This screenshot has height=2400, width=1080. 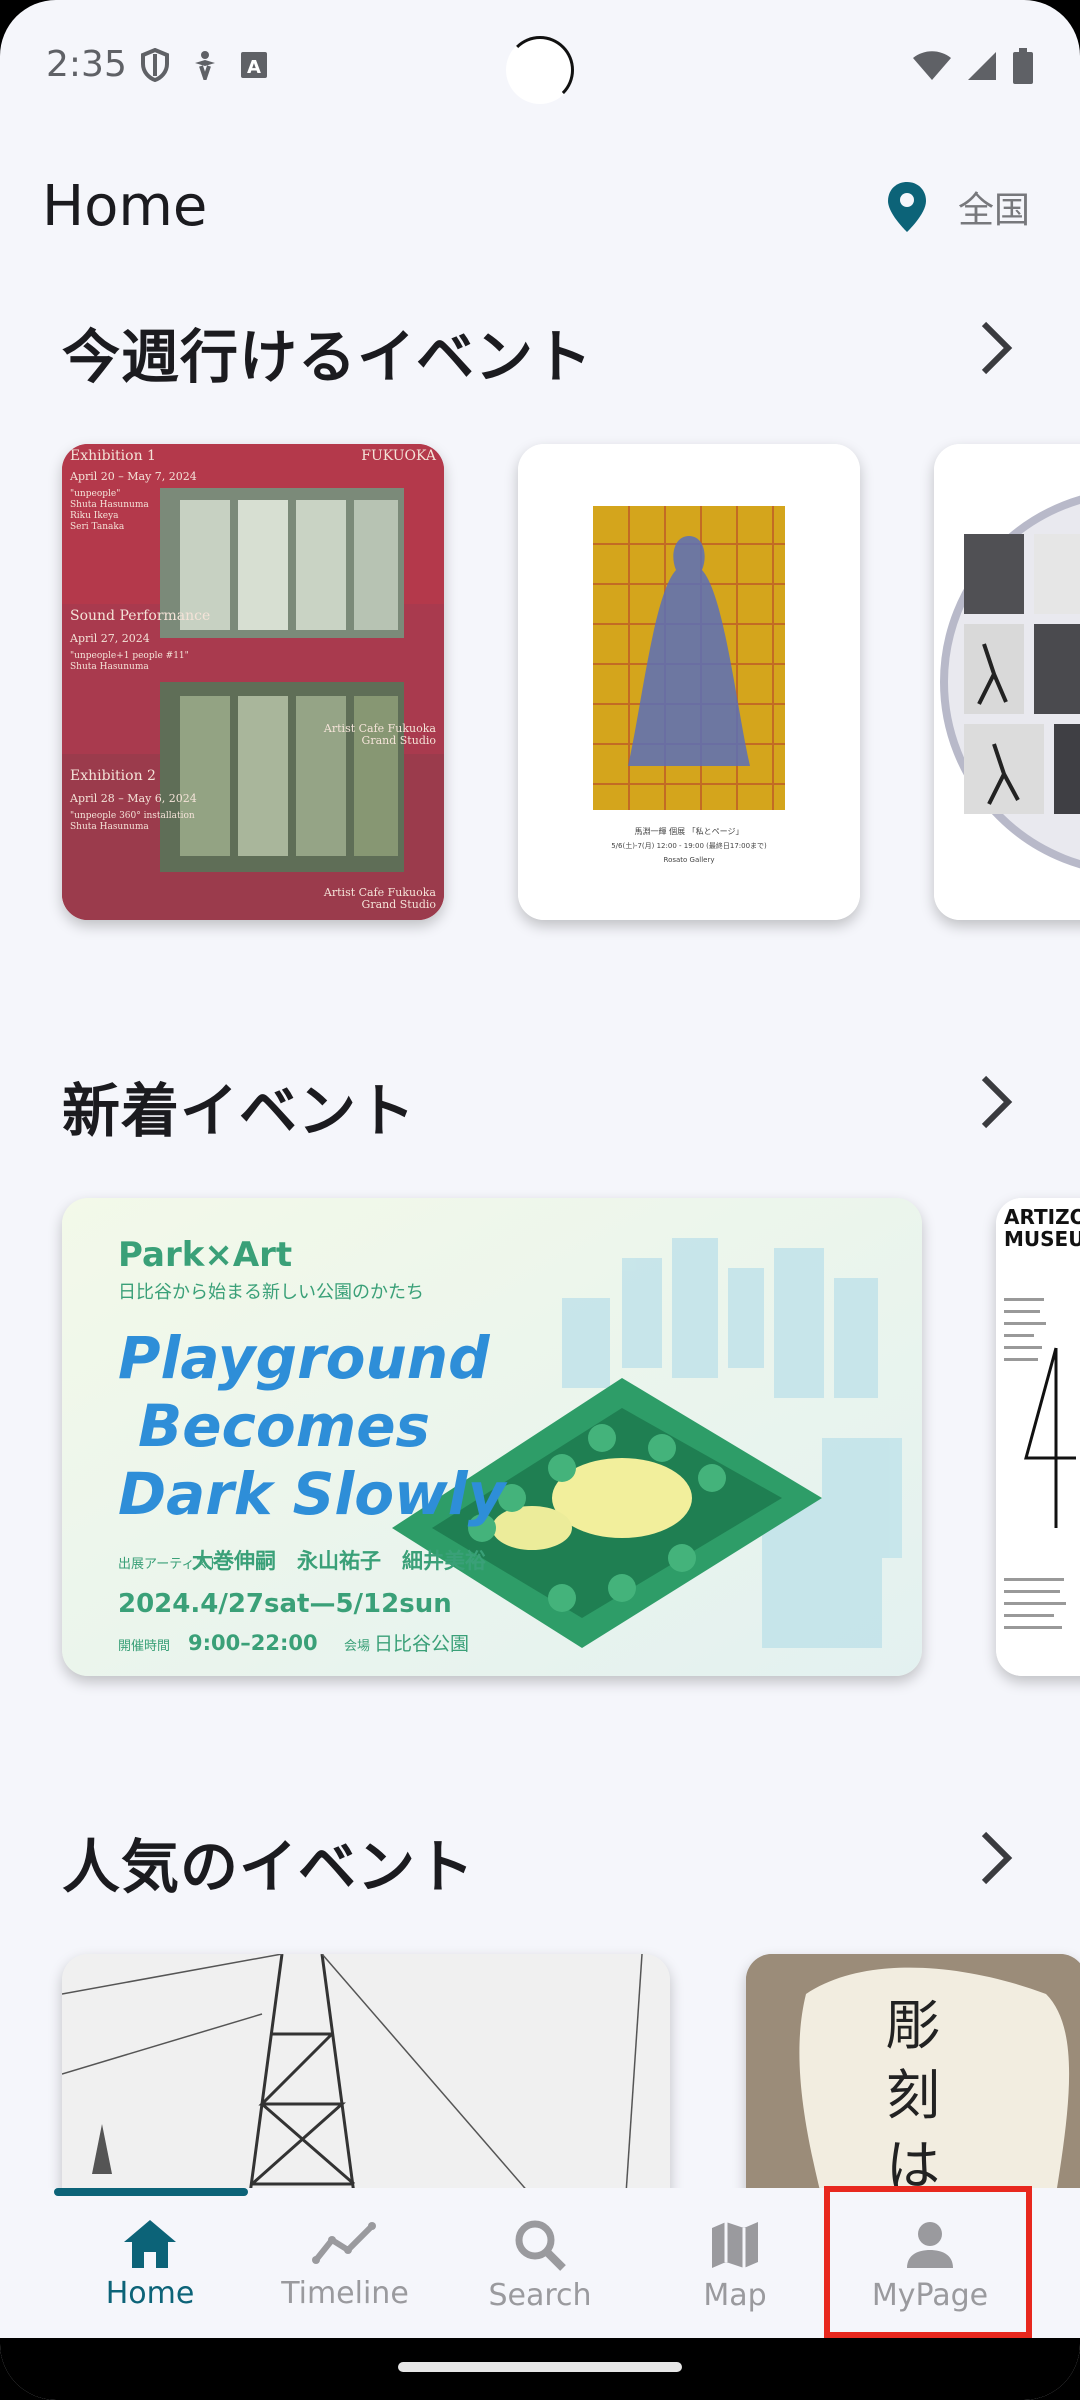 I want to click on banner-text: 9:00–22:00, so click(x=253, y=1643).